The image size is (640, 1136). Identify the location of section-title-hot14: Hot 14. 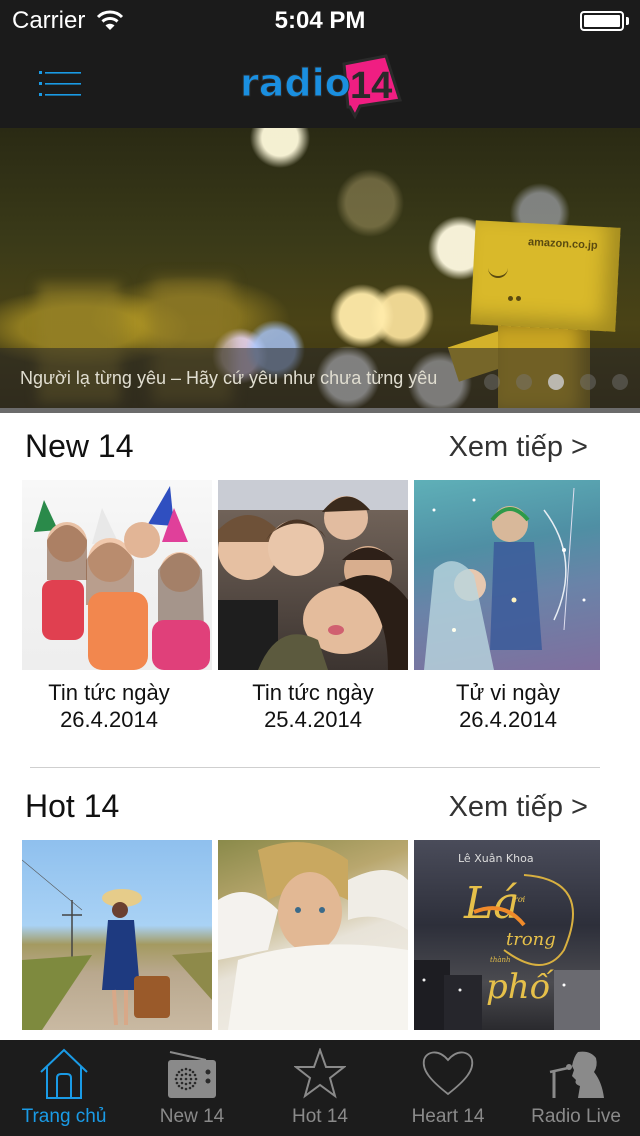
(72, 806).